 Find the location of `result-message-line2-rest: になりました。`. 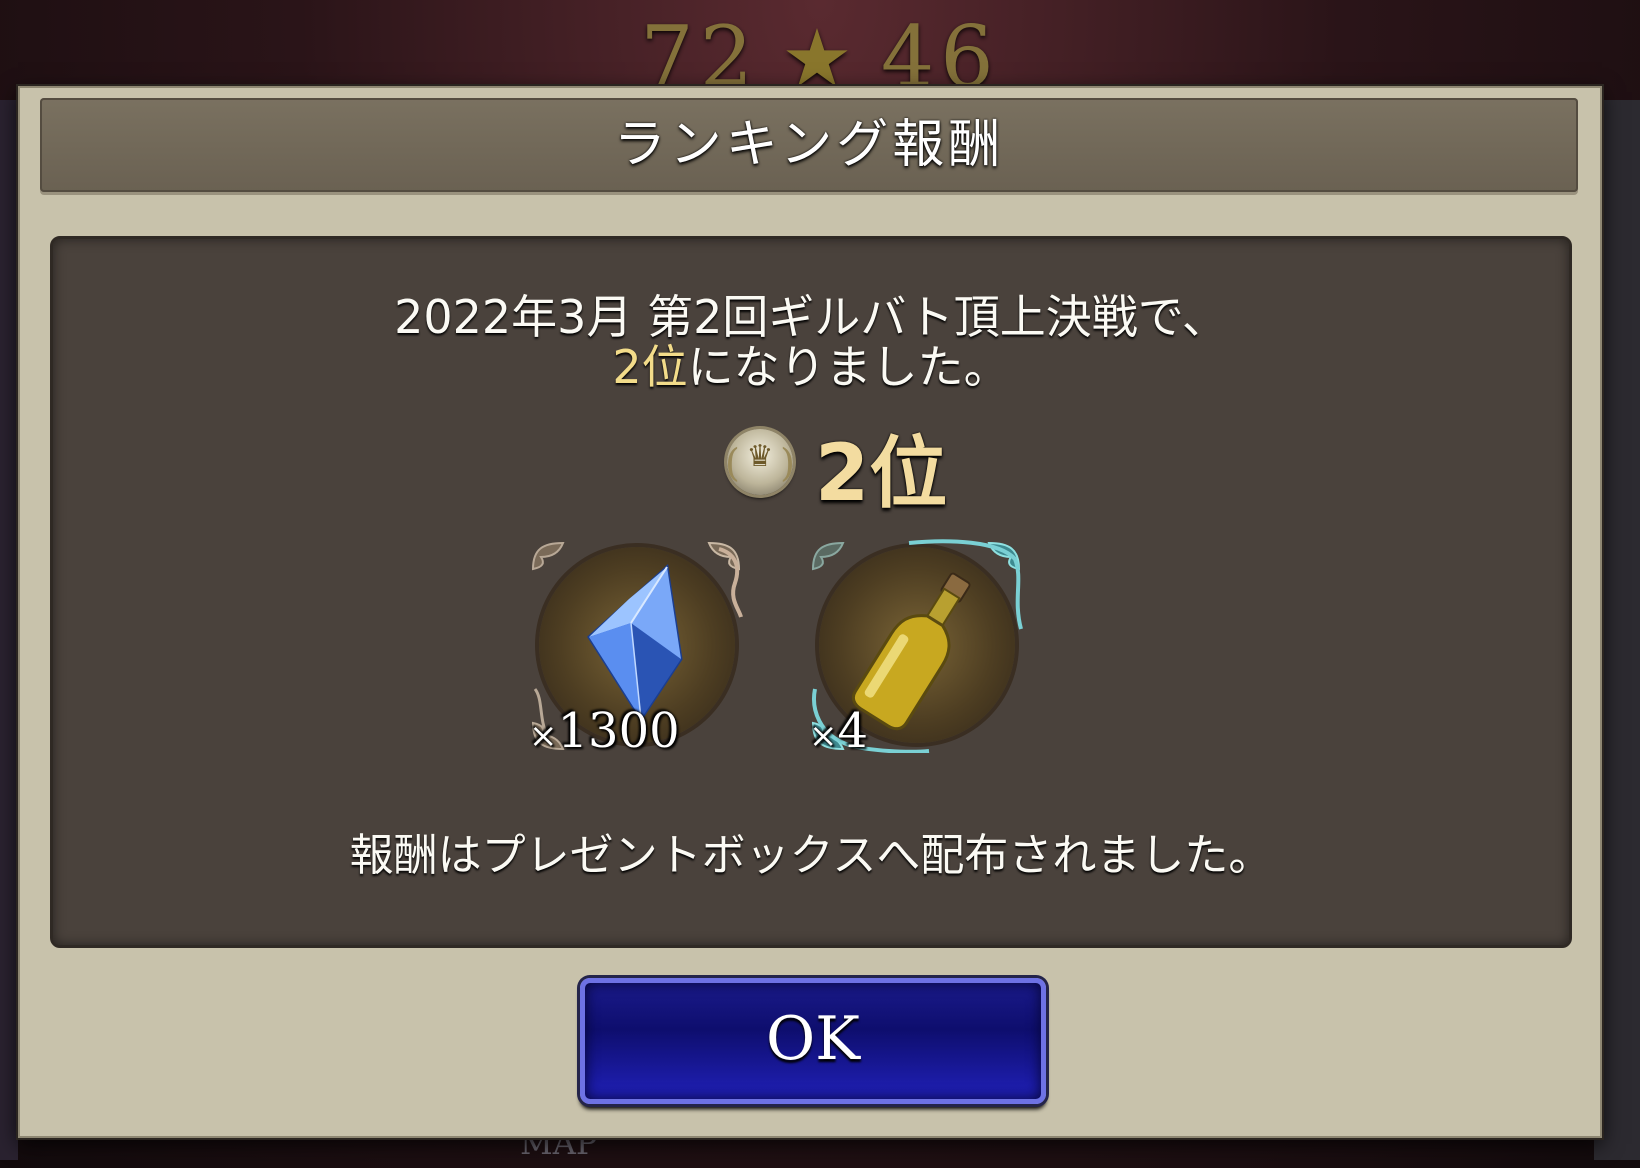

result-message-line2-rest: になりました。 is located at coordinates (848, 367).